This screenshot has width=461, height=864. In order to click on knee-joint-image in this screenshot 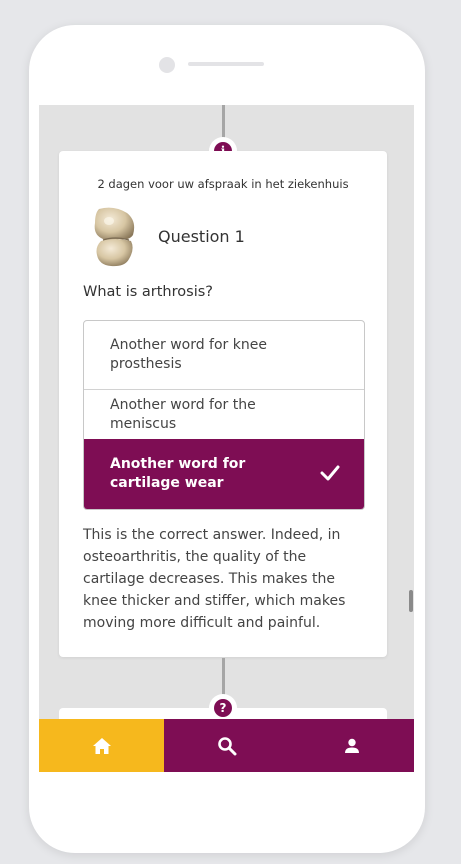, I will do `click(114, 237)`.